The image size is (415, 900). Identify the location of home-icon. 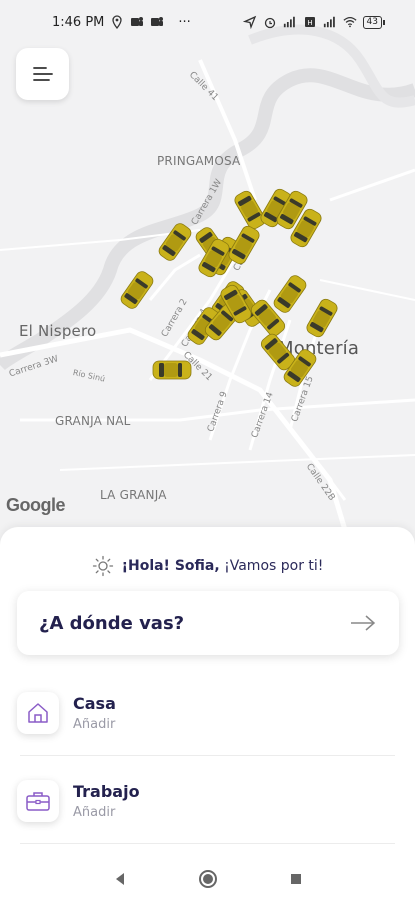
(38, 713).